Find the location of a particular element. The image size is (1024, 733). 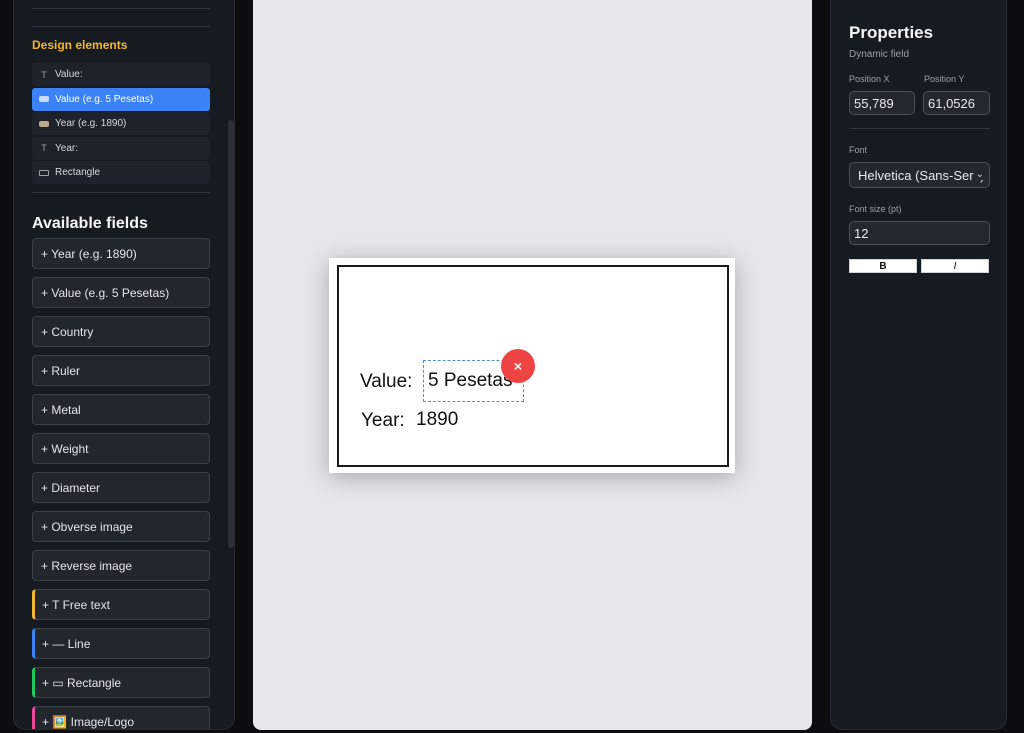

value-label-text: Value: is located at coordinates (386, 382).